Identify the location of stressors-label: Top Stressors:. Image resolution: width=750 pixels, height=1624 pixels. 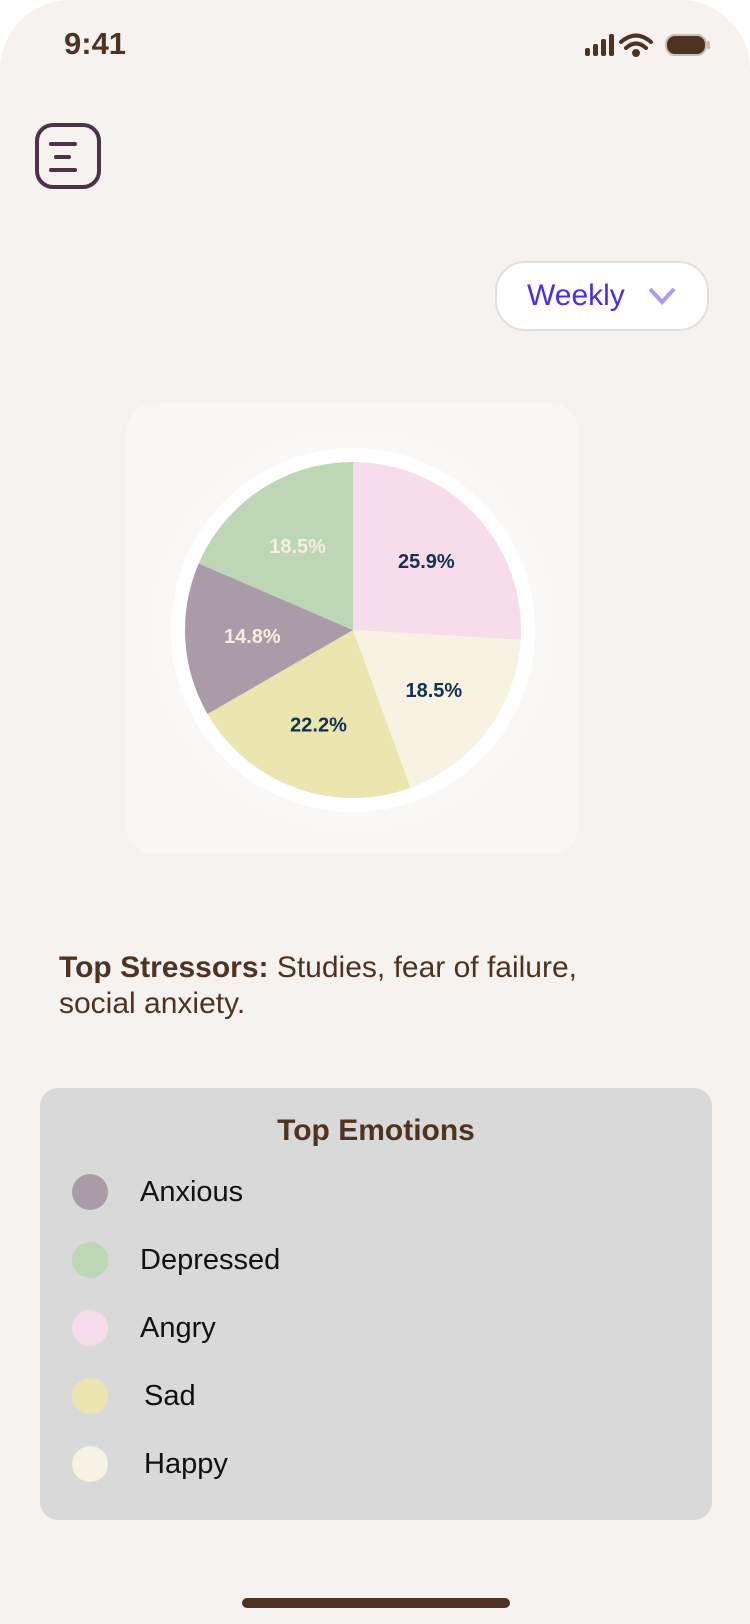
(164, 967).